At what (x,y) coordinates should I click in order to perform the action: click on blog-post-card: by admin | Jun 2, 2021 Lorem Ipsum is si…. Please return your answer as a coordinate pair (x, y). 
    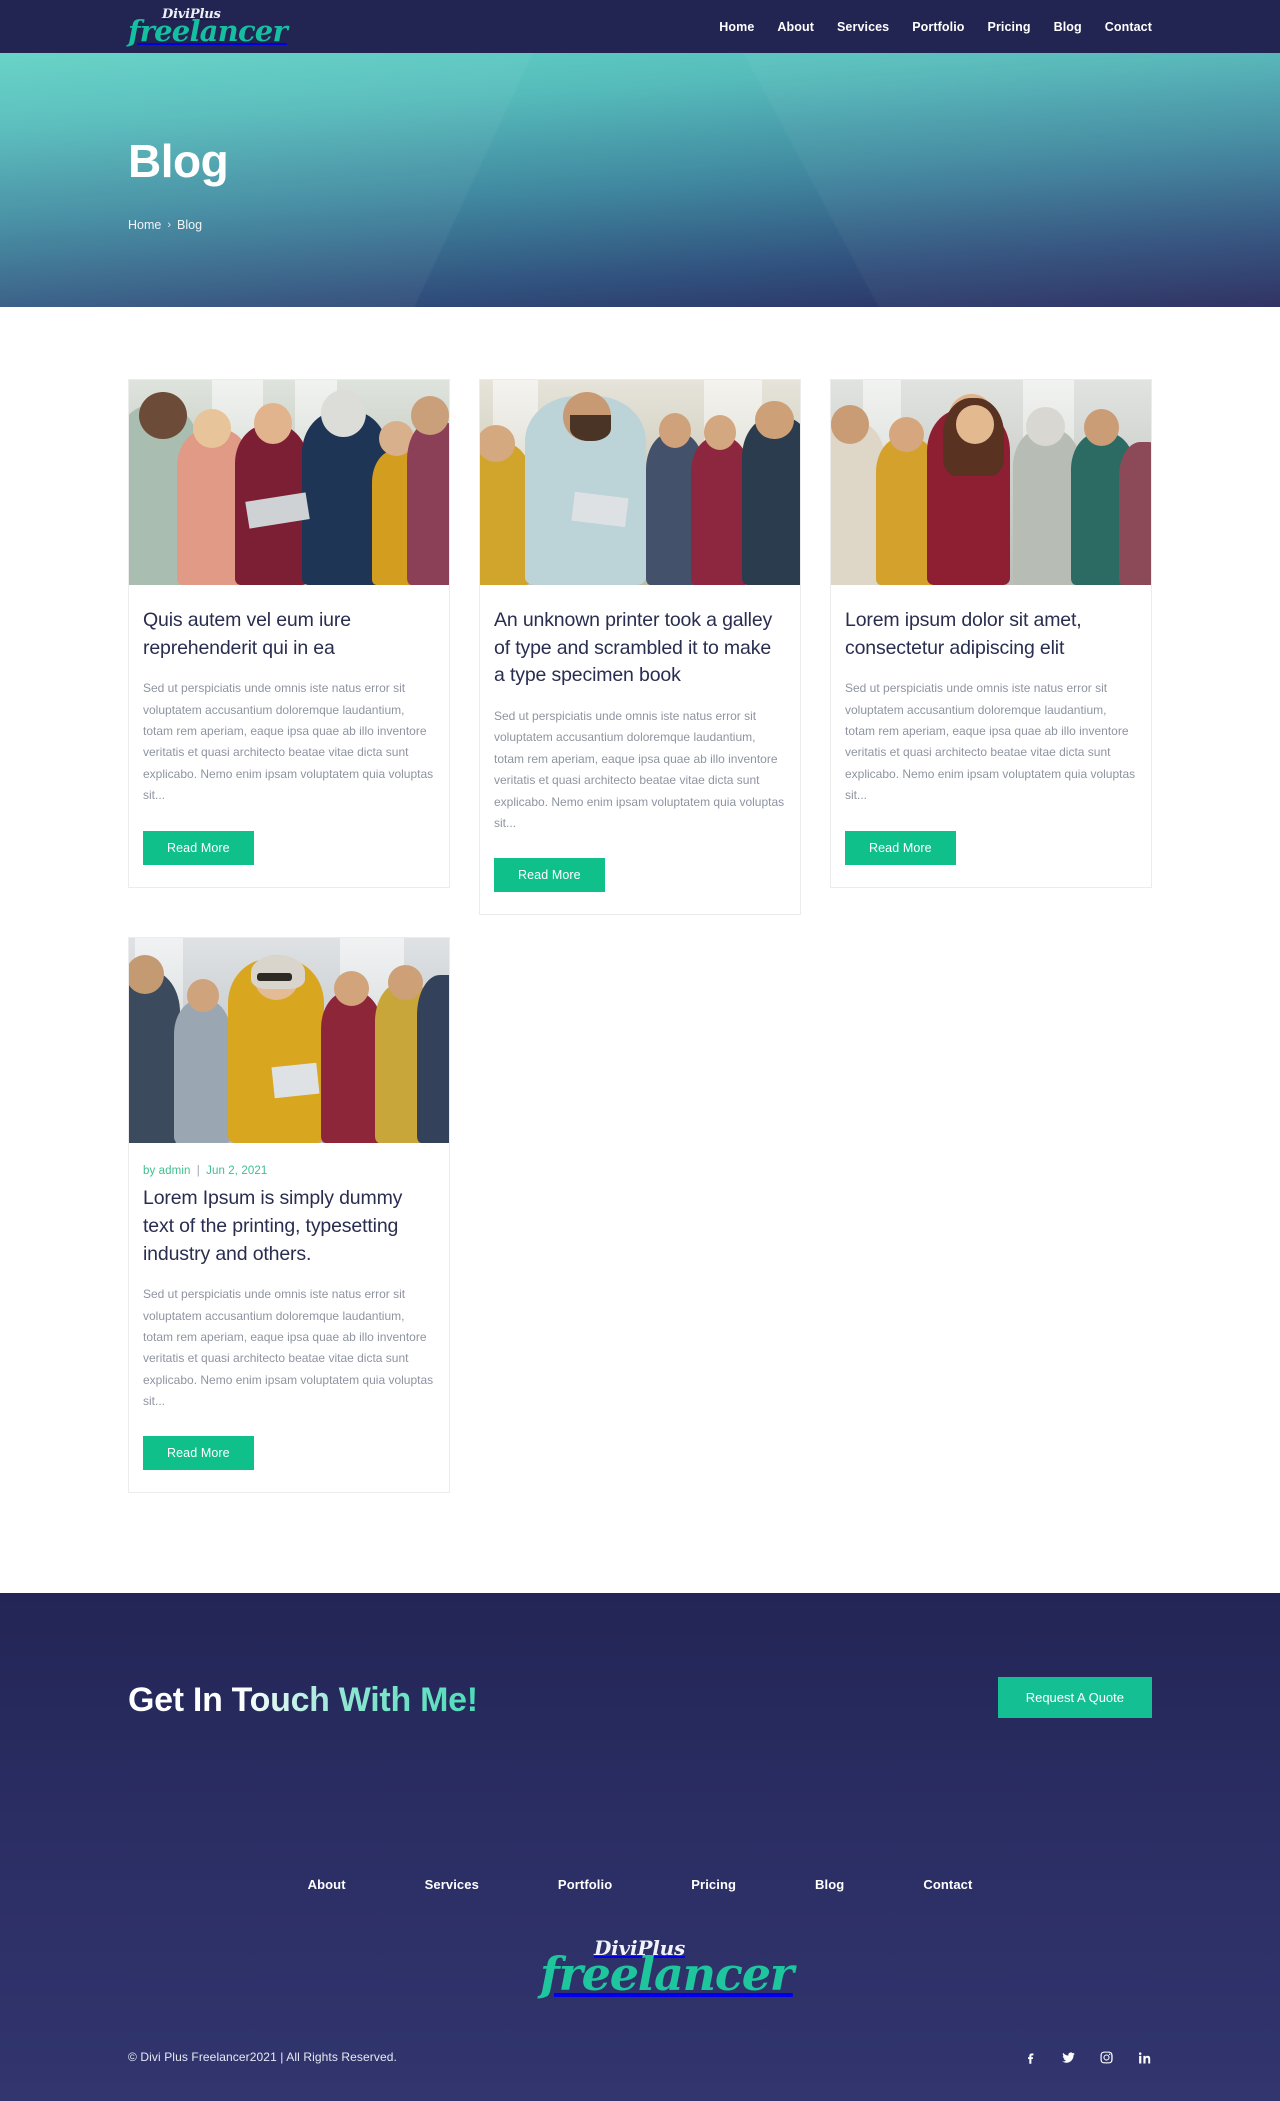
    Looking at the image, I should click on (289, 1215).